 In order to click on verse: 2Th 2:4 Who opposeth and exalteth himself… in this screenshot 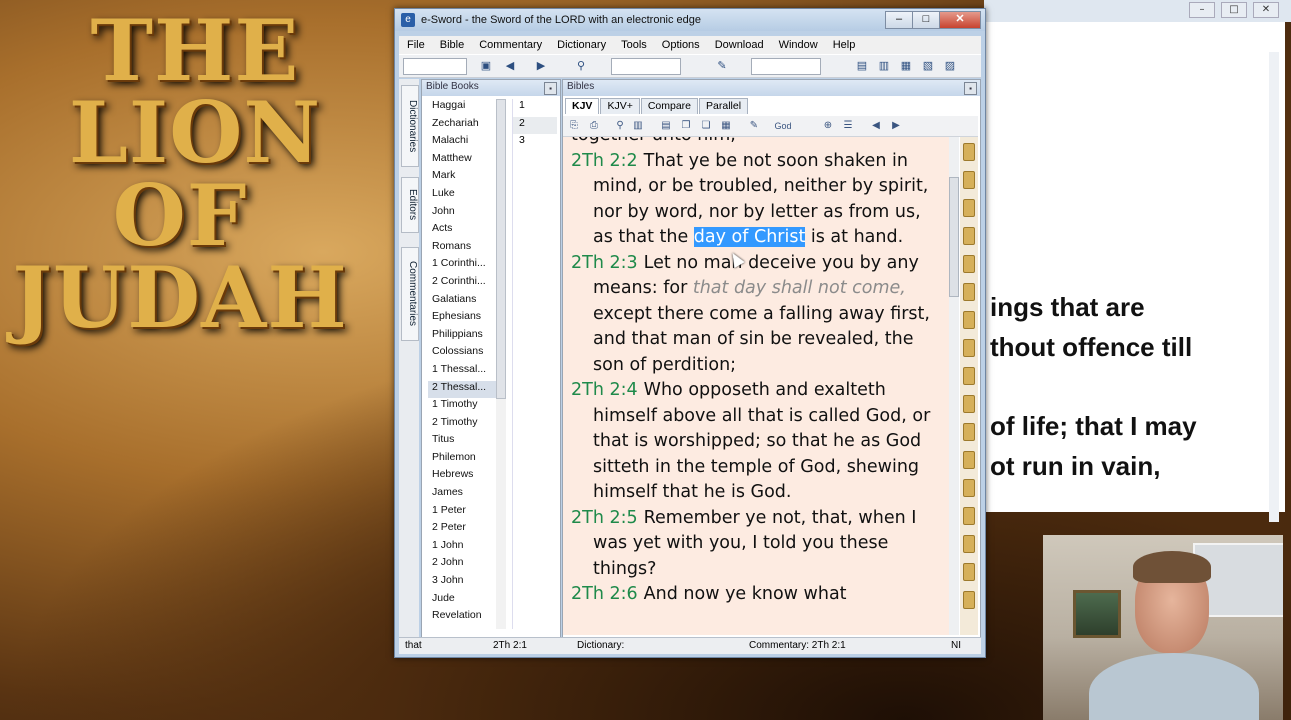, I will do `click(757, 442)`.